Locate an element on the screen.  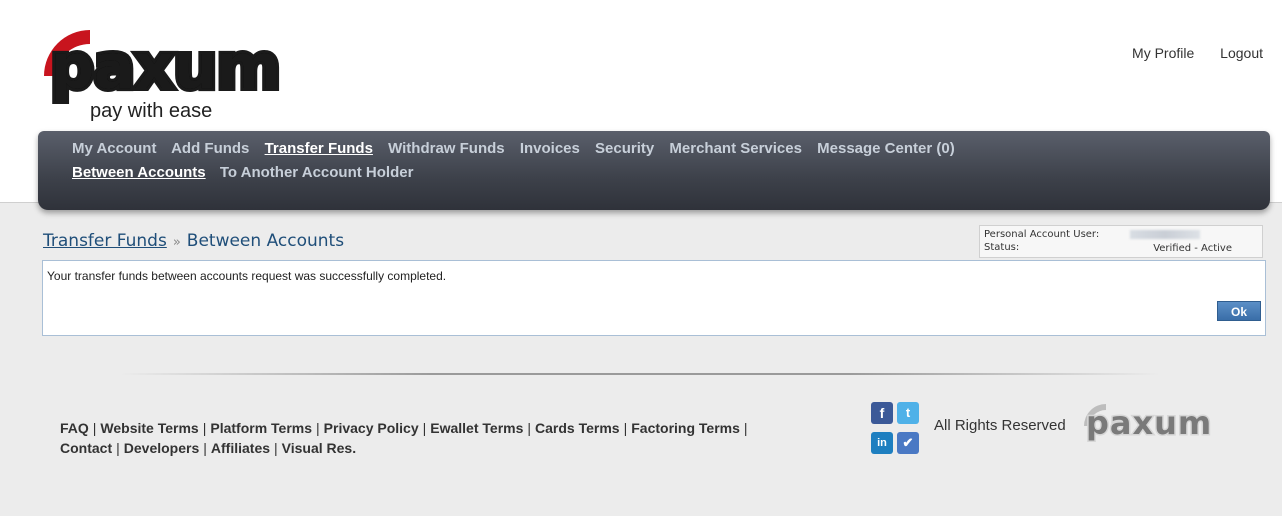
account-user-redacted is located at coordinates (1165, 234).